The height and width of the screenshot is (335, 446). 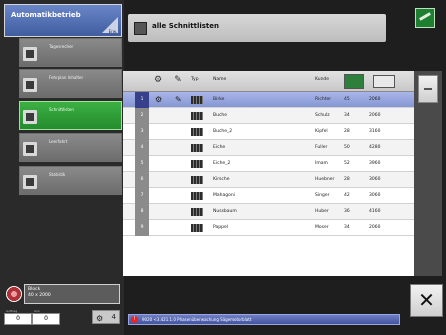 What do you see at coordinates (347, 147) in the screenshot?
I see `cell-count: 50` at bounding box center [347, 147].